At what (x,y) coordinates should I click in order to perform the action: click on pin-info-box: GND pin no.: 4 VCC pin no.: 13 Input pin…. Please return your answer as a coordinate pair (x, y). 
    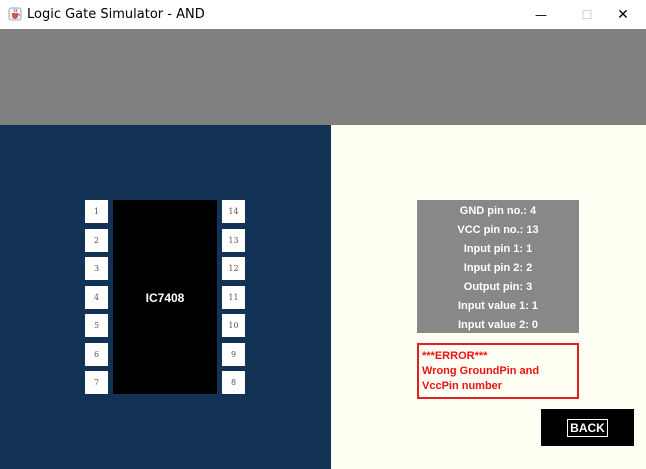
    Looking at the image, I should click on (498, 266).